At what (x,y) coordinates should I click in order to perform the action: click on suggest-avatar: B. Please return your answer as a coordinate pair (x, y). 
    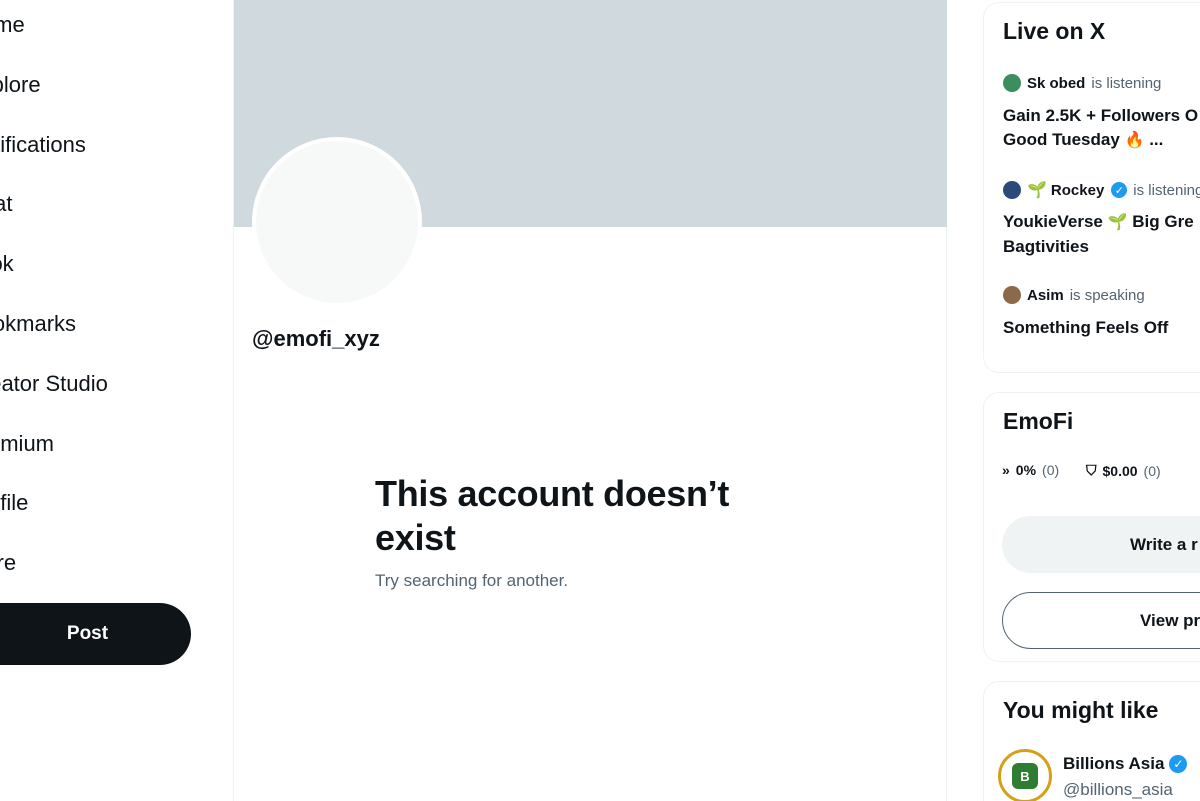
    Looking at the image, I should click on (1025, 775).